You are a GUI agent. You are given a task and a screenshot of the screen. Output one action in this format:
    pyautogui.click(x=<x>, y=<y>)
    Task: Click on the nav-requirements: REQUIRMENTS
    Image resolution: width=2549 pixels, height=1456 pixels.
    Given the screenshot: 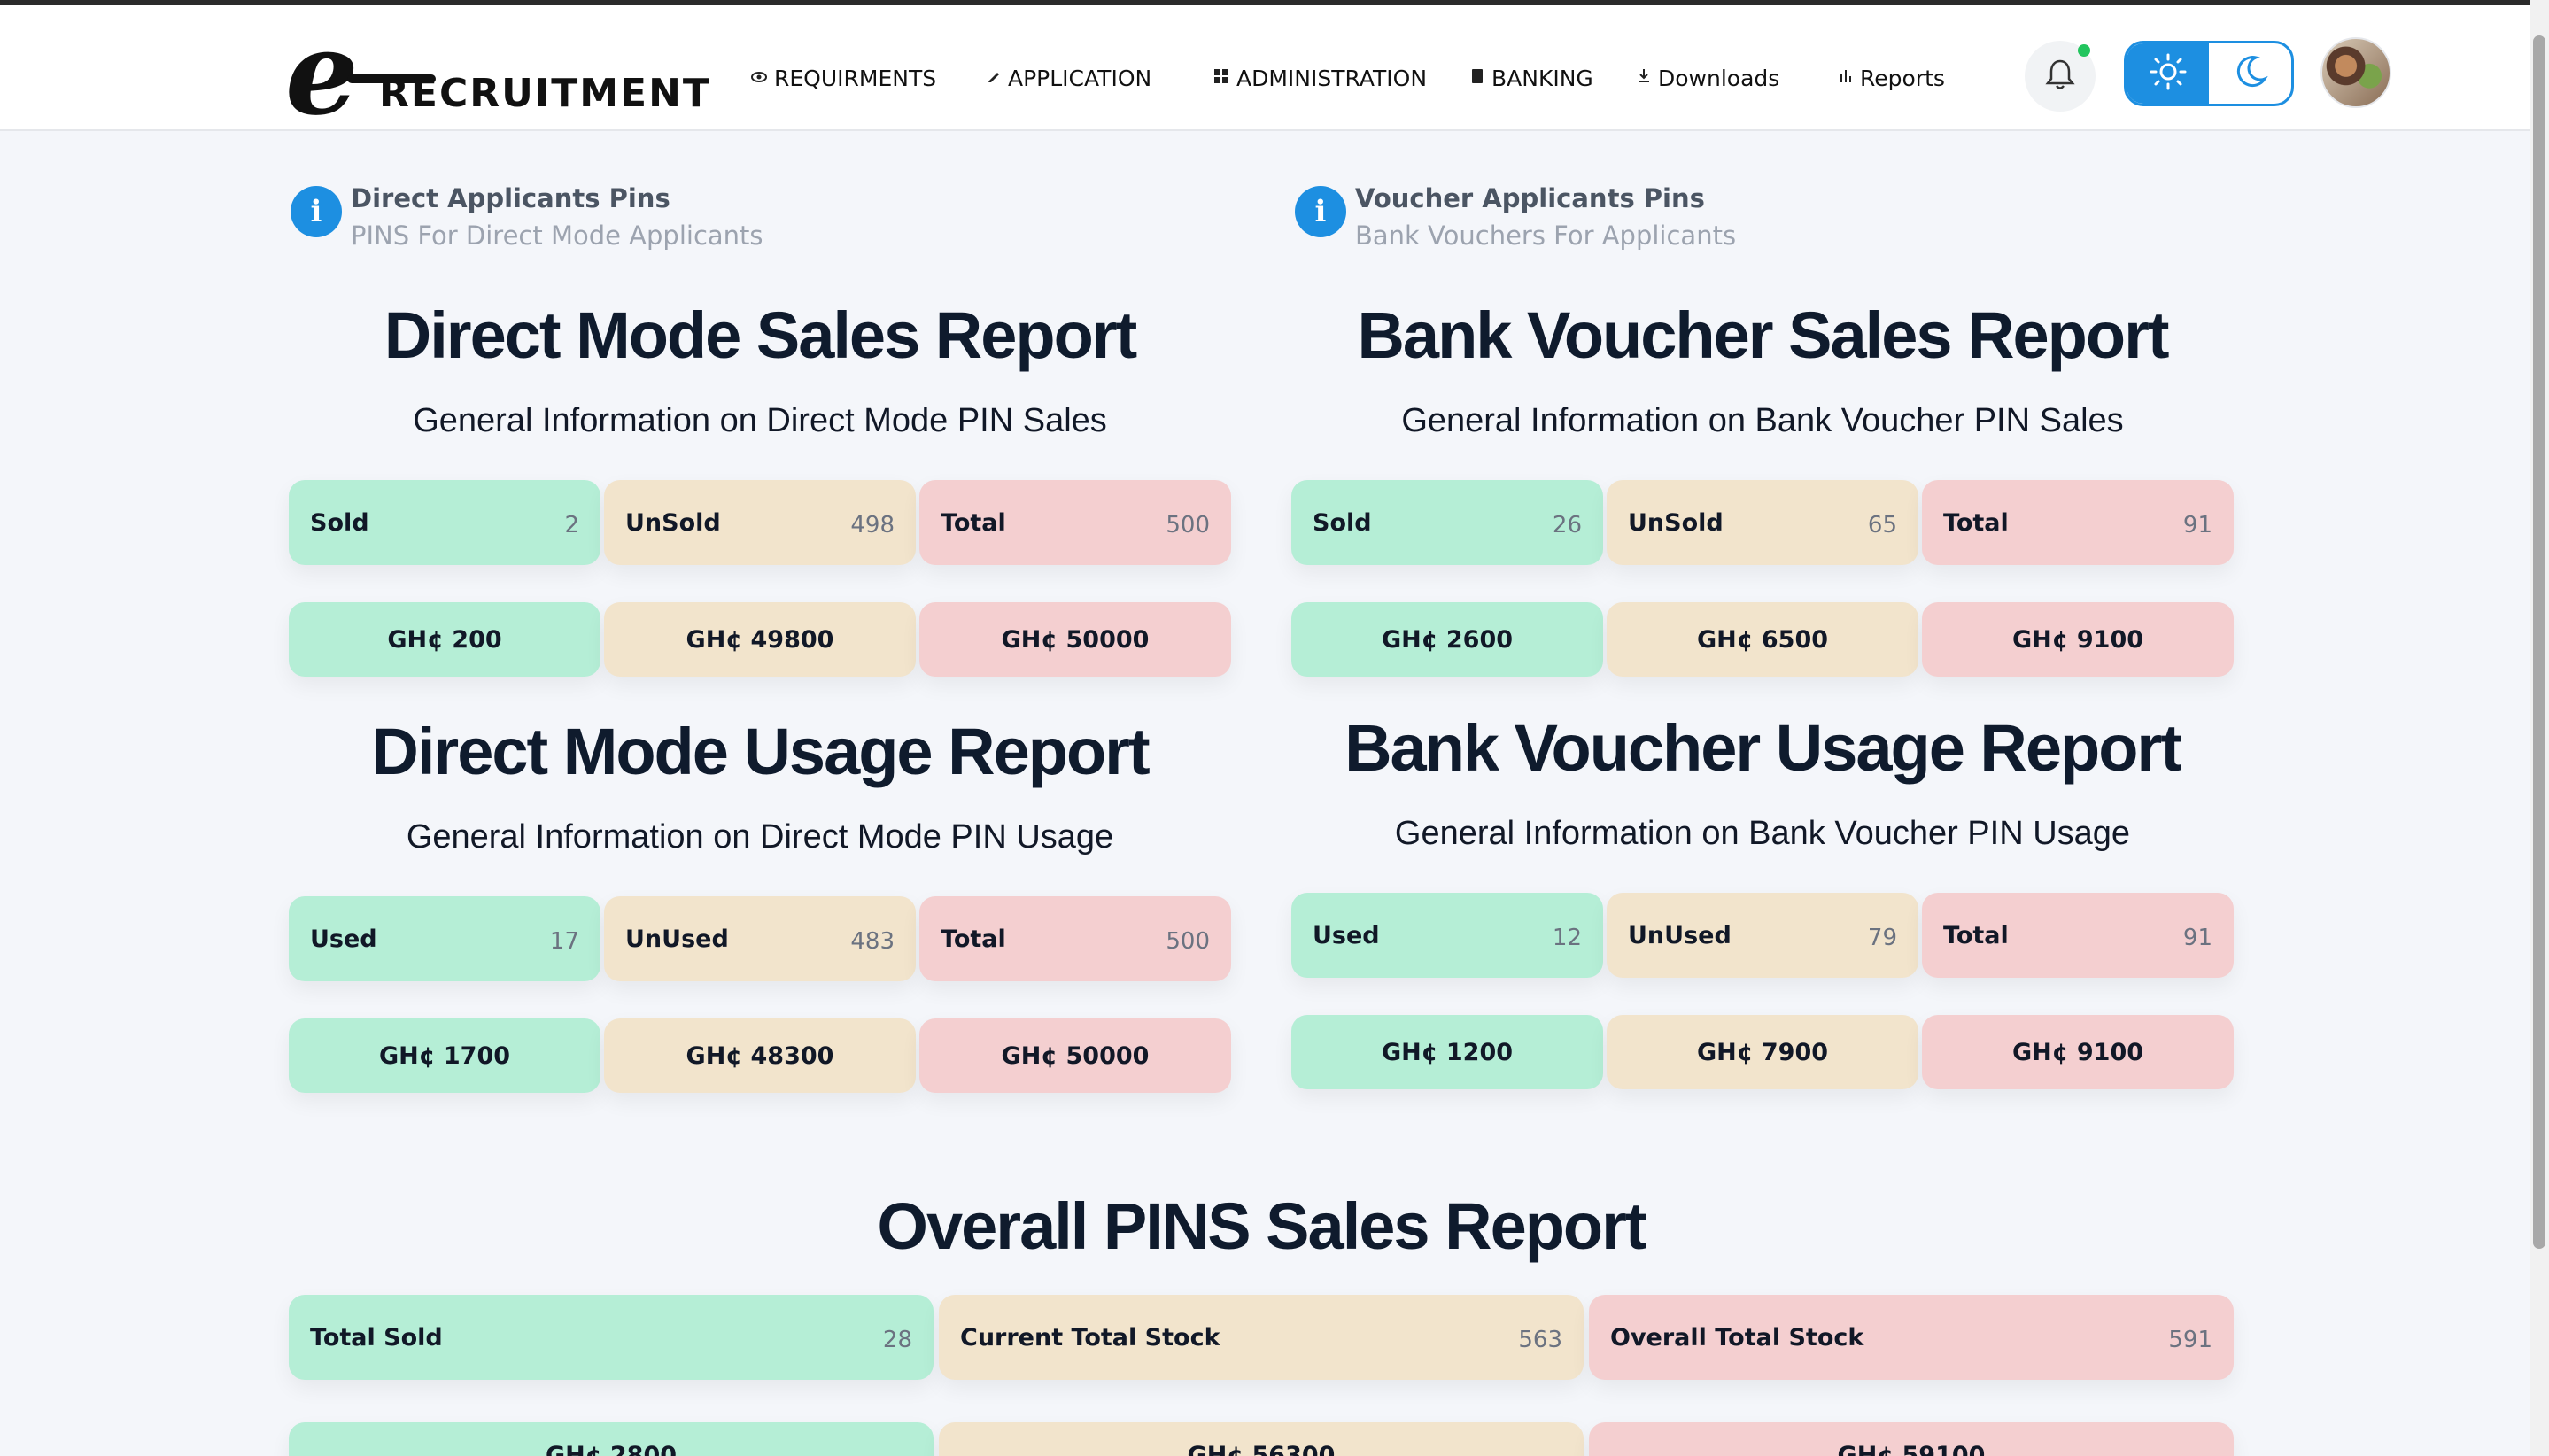 What is the action you would take?
    pyautogui.click(x=844, y=78)
    